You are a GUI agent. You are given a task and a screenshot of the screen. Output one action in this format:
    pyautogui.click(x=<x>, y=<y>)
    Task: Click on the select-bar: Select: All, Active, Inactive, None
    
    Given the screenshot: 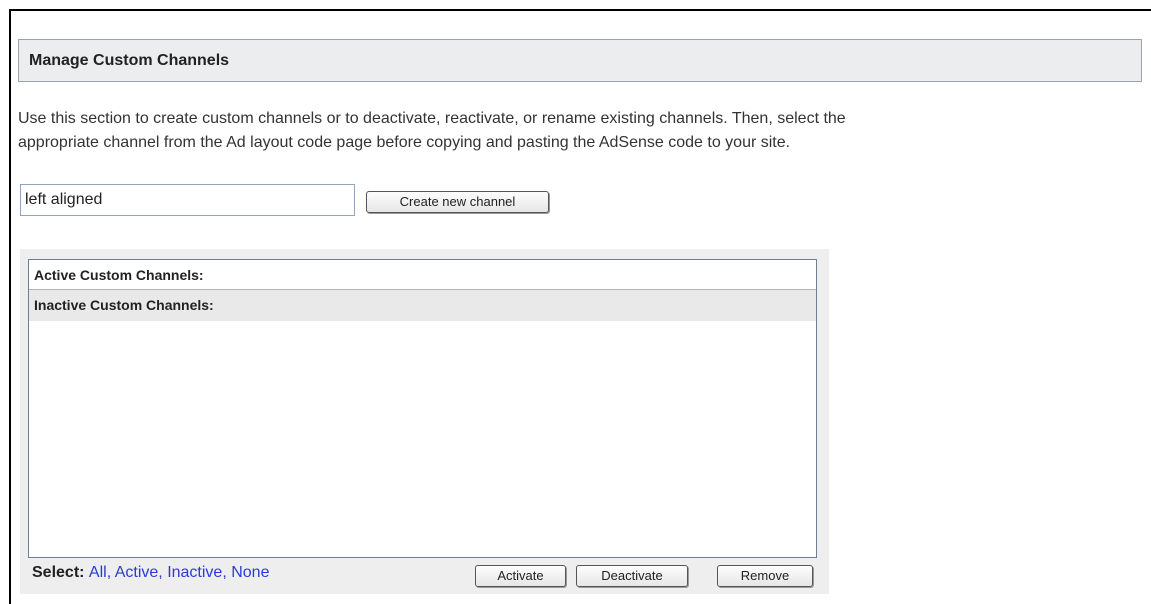 What is the action you would take?
    pyautogui.click(x=150, y=573)
    